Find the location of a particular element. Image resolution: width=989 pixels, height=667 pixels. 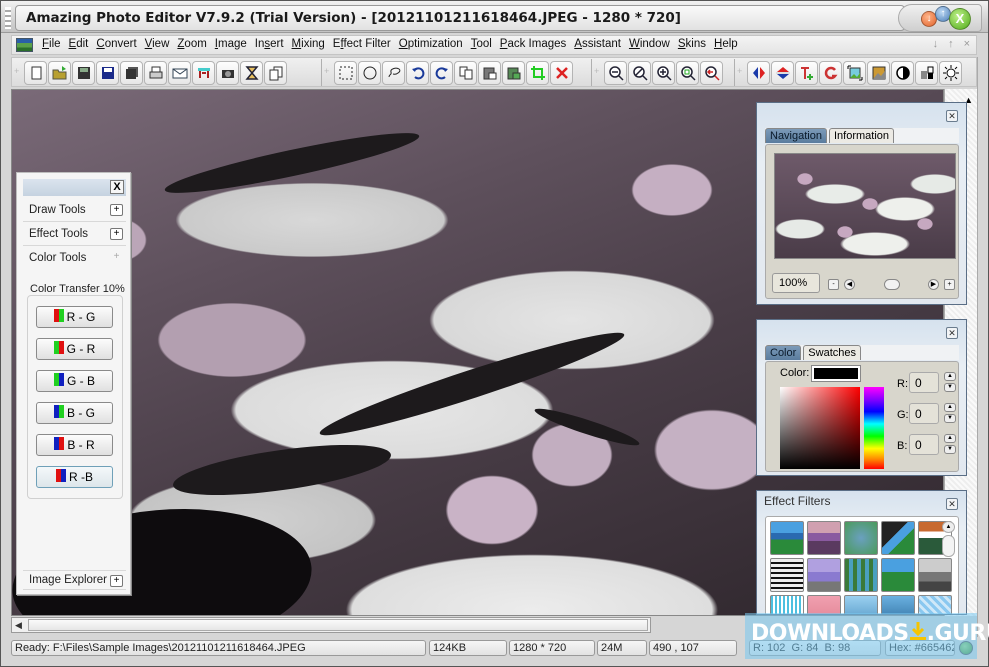

app-logo-icon is located at coordinates (24, 45).